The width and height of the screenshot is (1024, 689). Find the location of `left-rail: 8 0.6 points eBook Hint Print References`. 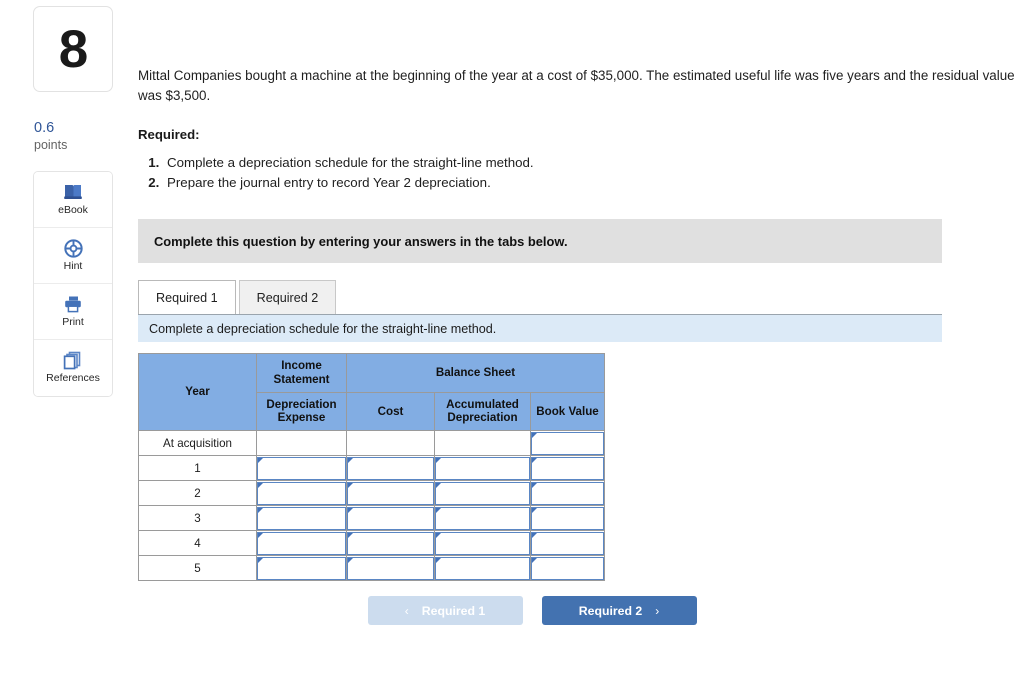

left-rail: 8 0.6 points eBook Hint Print References is located at coordinates (74, 201).